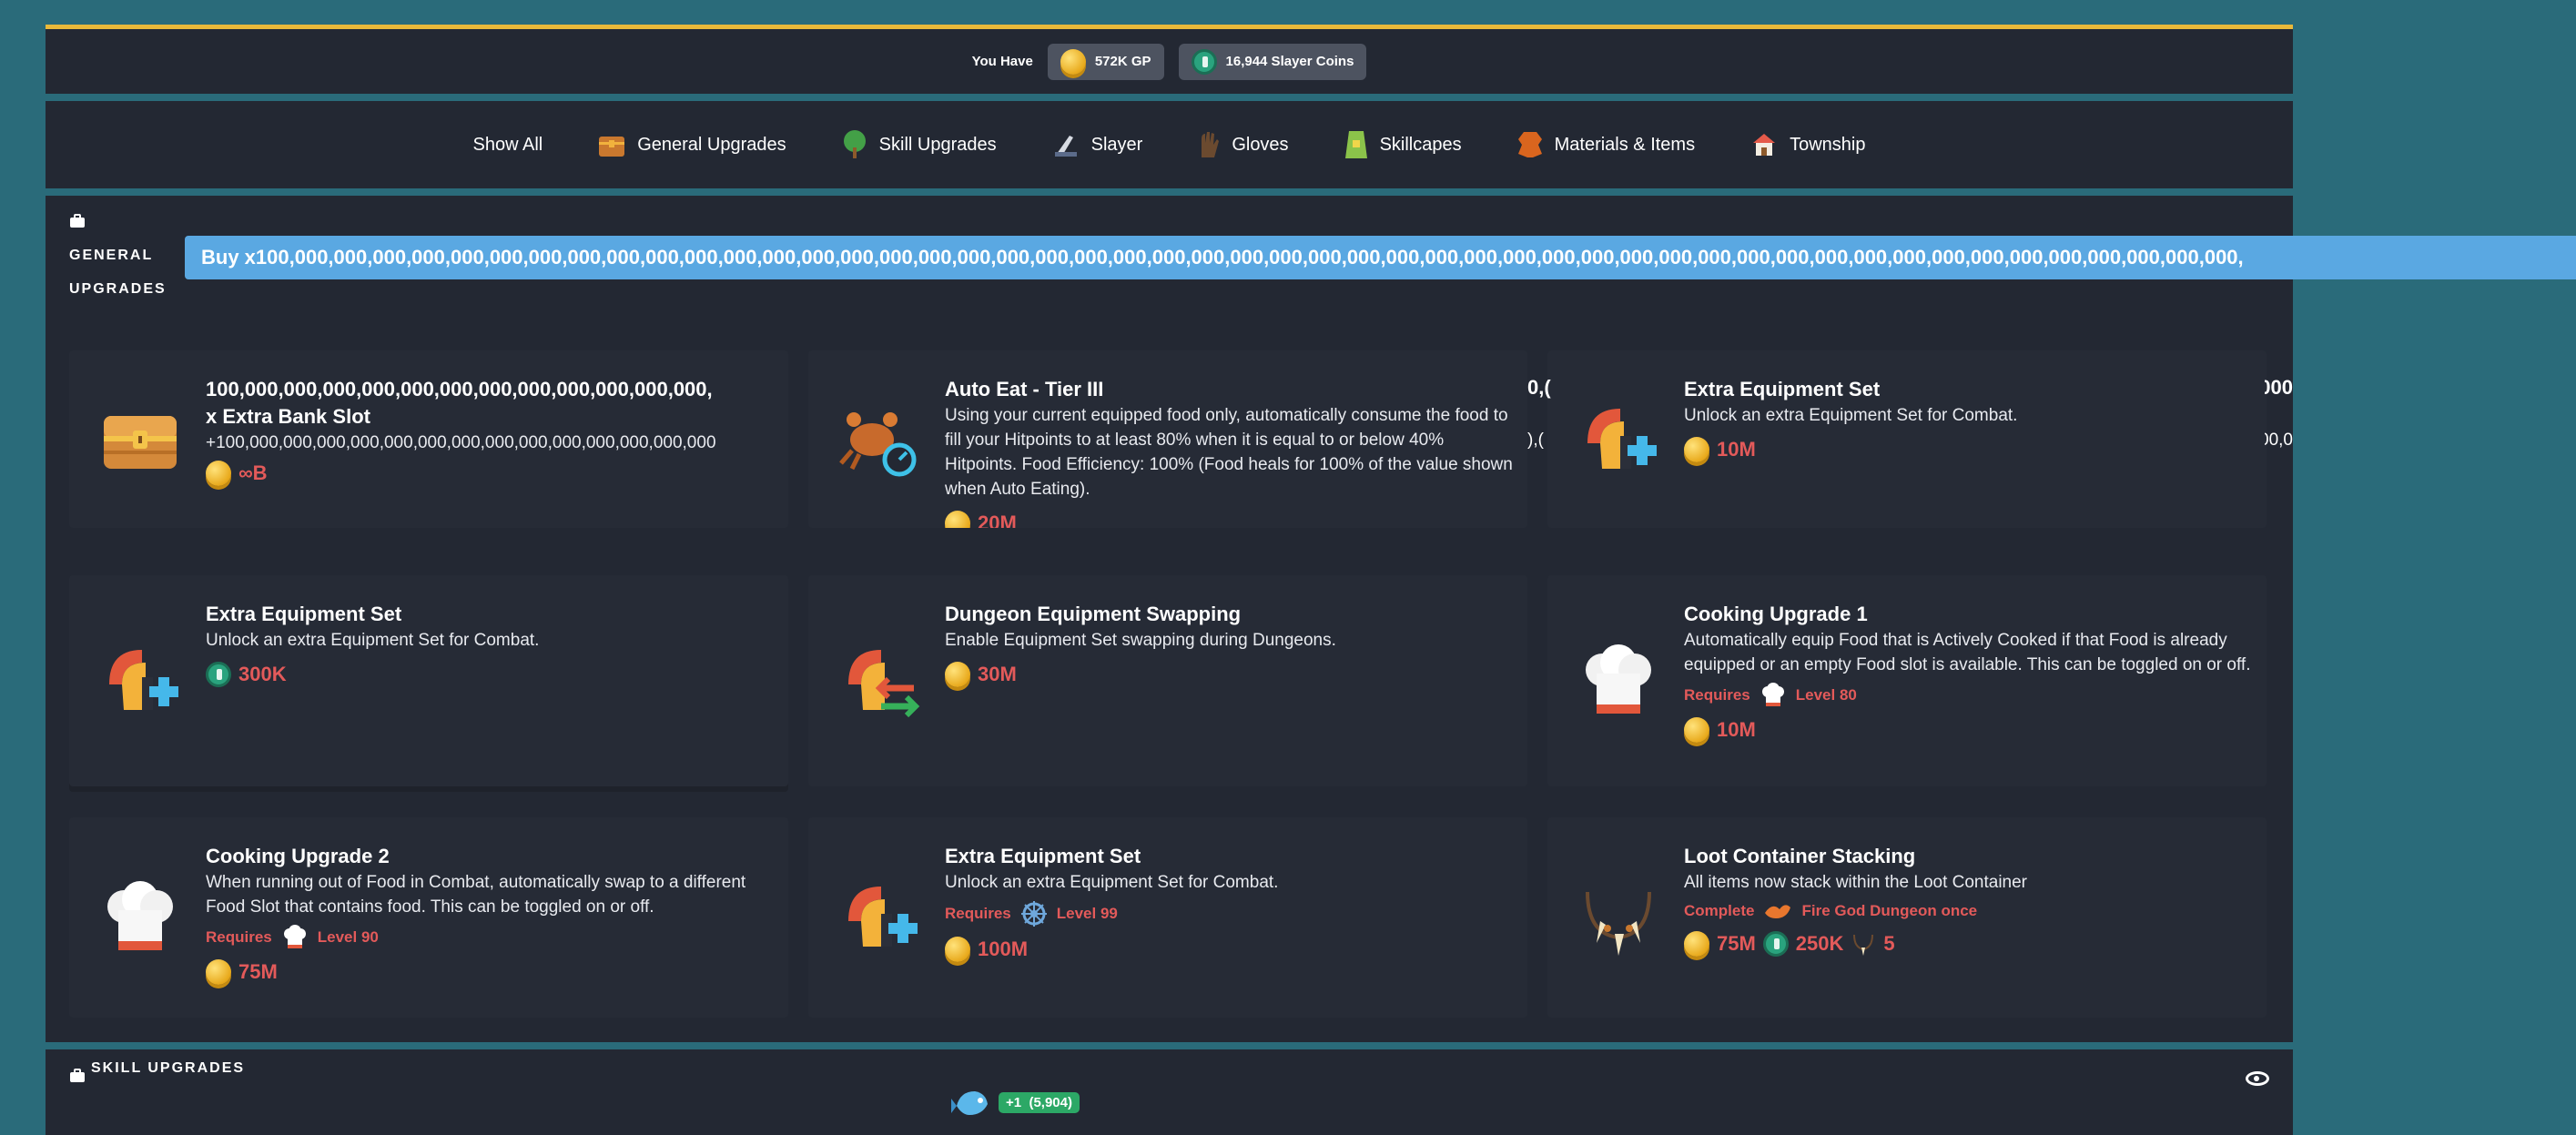 Image resolution: width=2576 pixels, height=1135 pixels. Describe the element at coordinates (1968, 944) in the screenshot. I see `card-cost: 75M 250K 5` at that location.